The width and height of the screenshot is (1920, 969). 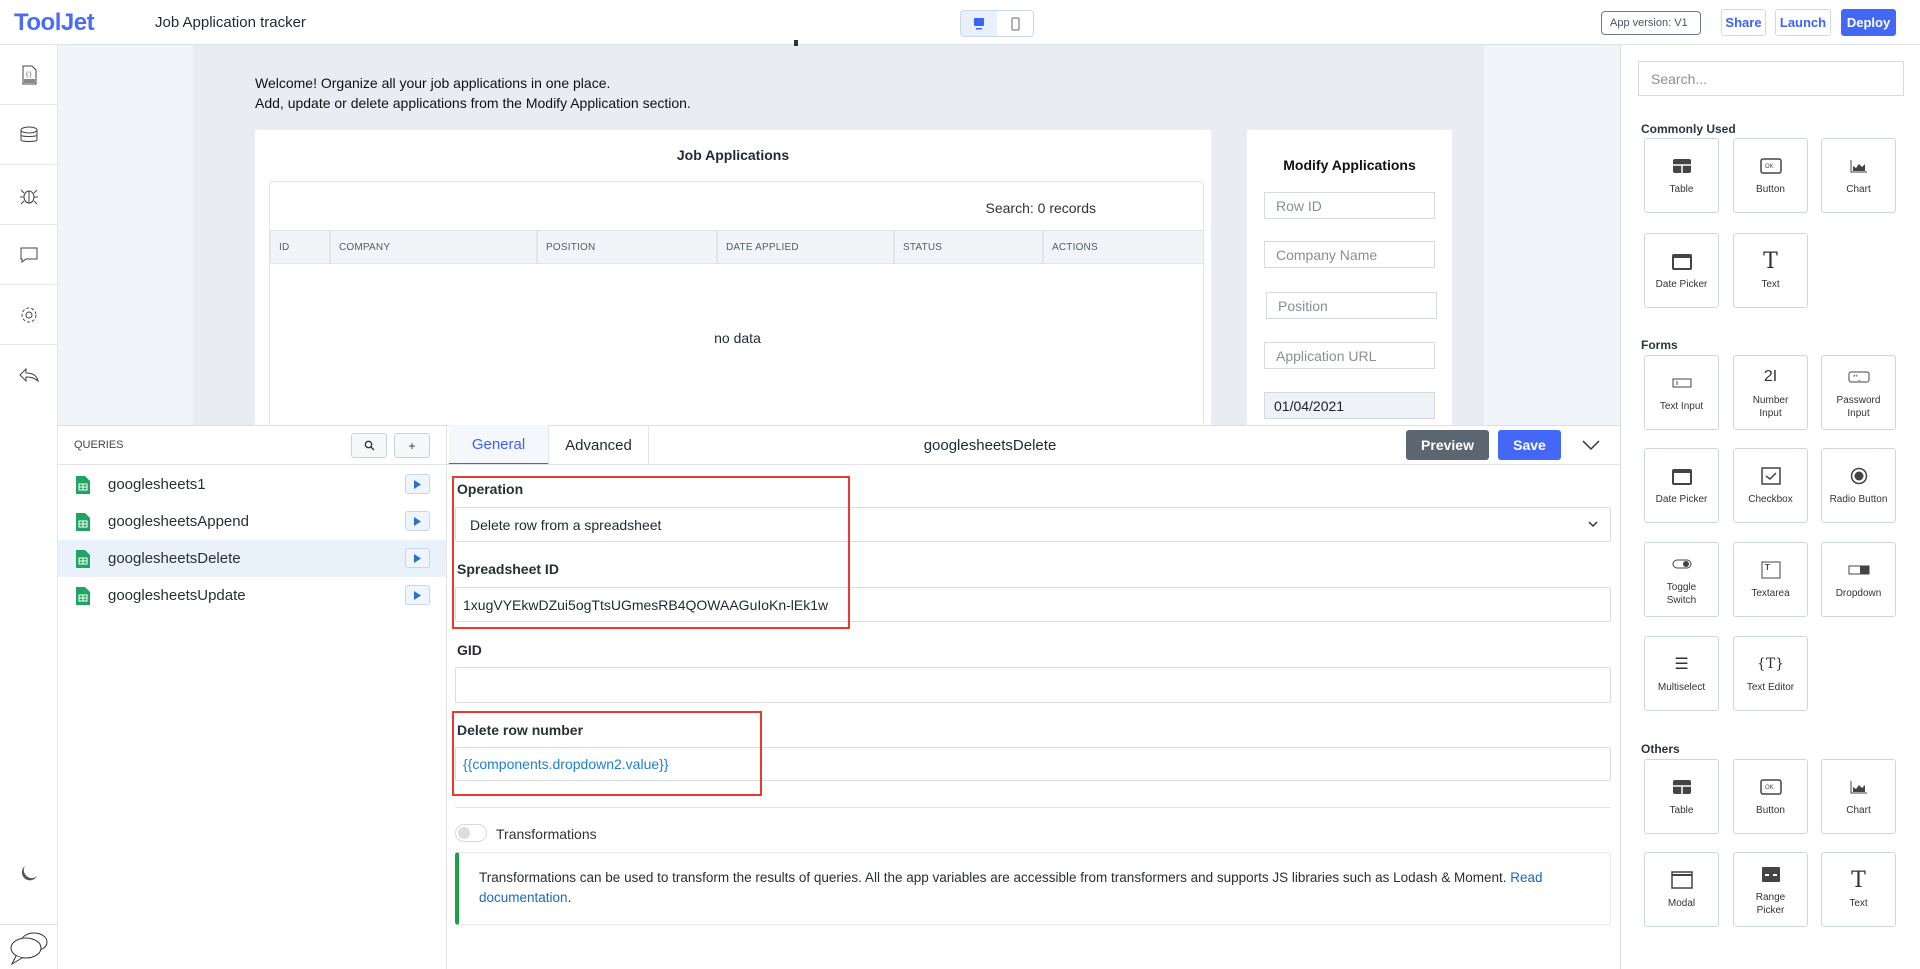 What do you see at coordinates (1858, 485) in the screenshot?
I see `widget-card-radio-button: Radio Button` at bounding box center [1858, 485].